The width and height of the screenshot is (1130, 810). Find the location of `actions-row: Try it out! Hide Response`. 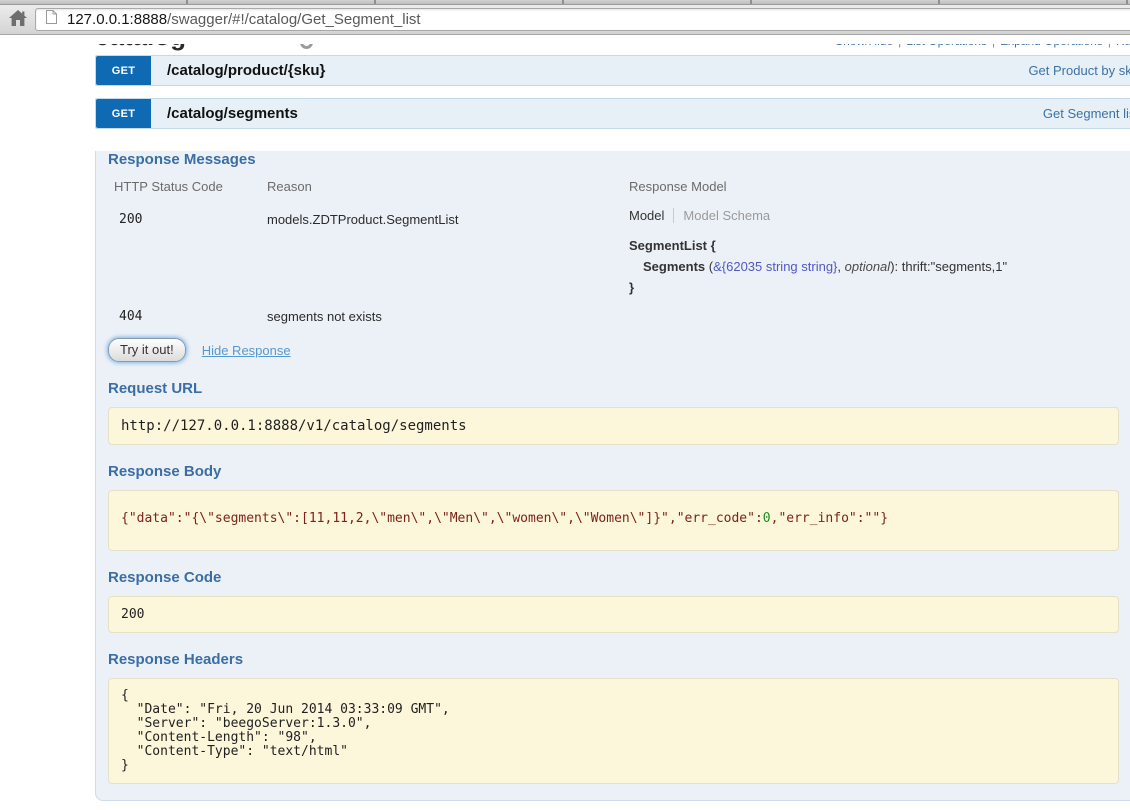

actions-row: Try it out! Hide Response is located at coordinates (619, 350).